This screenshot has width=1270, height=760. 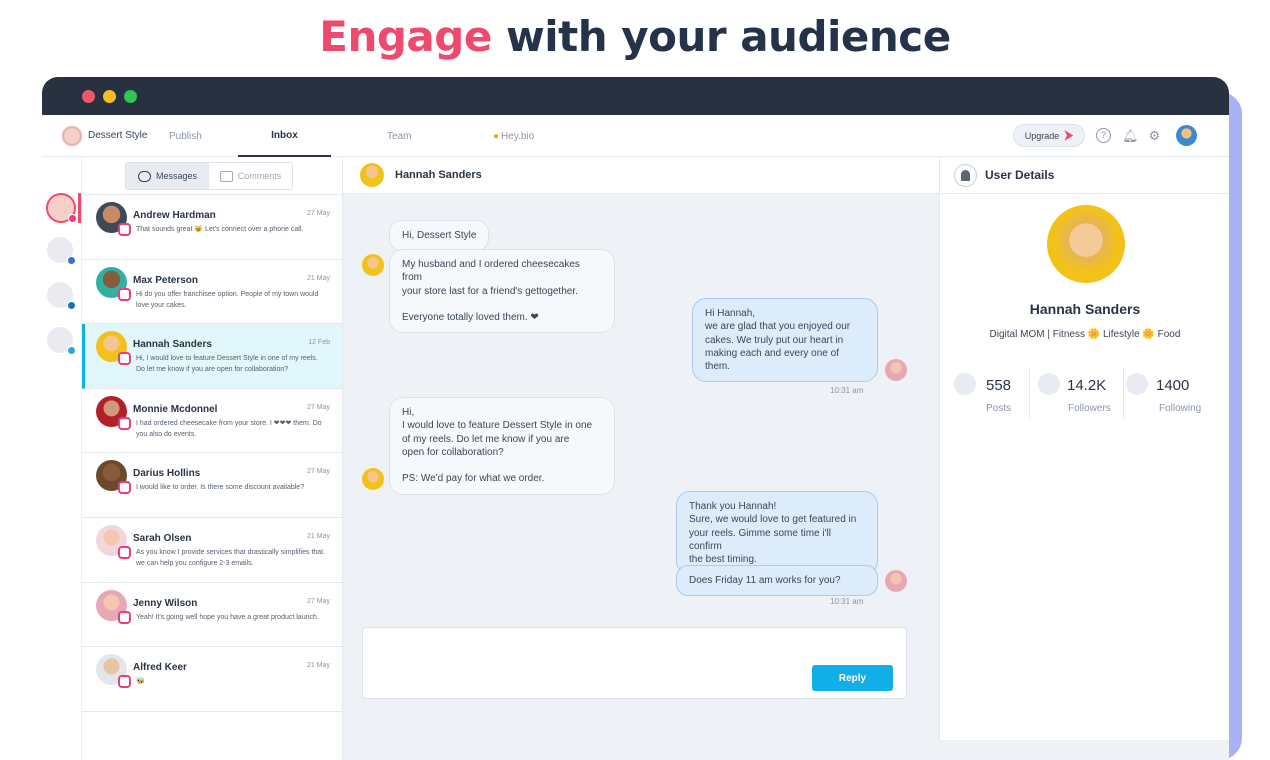 What do you see at coordinates (399, 136) in the screenshot?
I see `nav-team: Team` at bounding box center [399, 136].